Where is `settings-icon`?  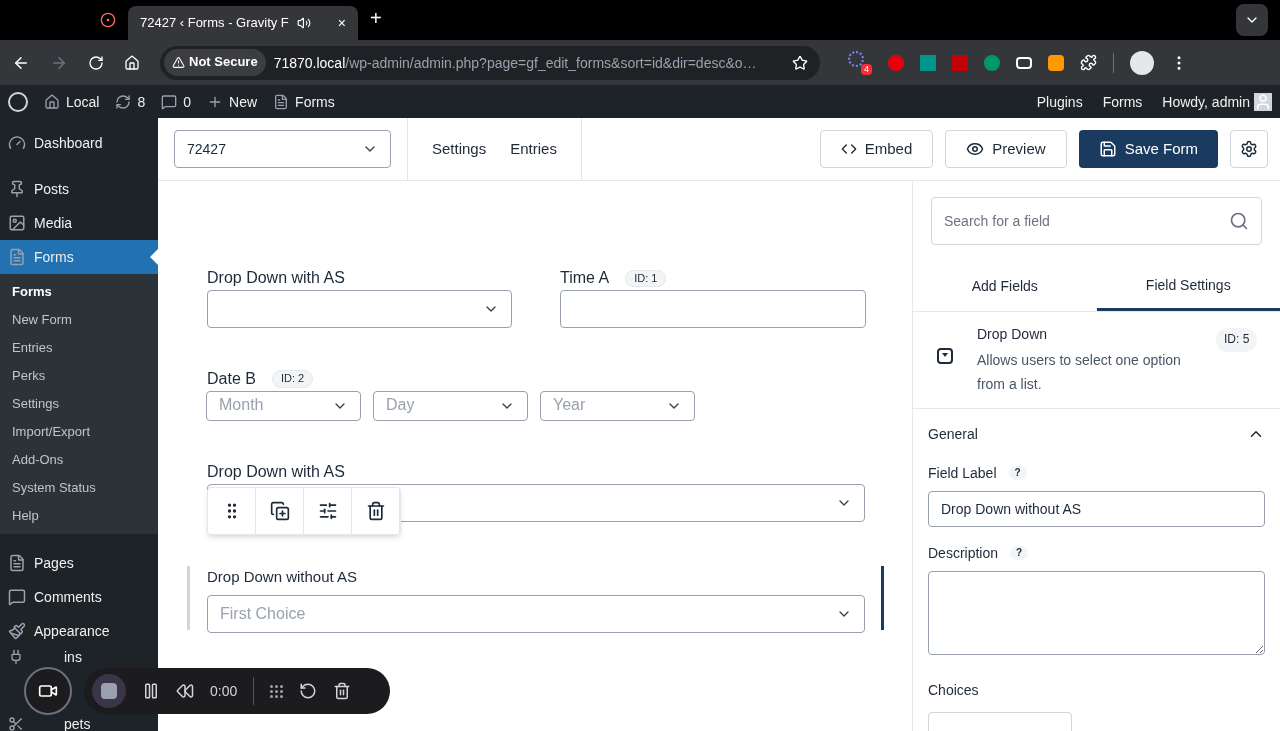 settings-icon is located at coordinates (1249, 149).